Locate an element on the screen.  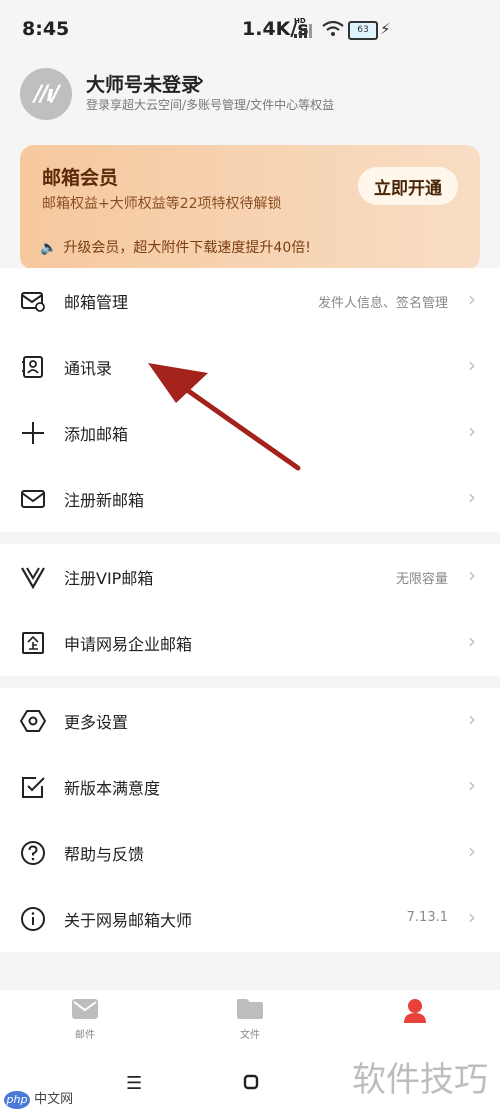
enterprise-icon is located at coordinates (33, 643).